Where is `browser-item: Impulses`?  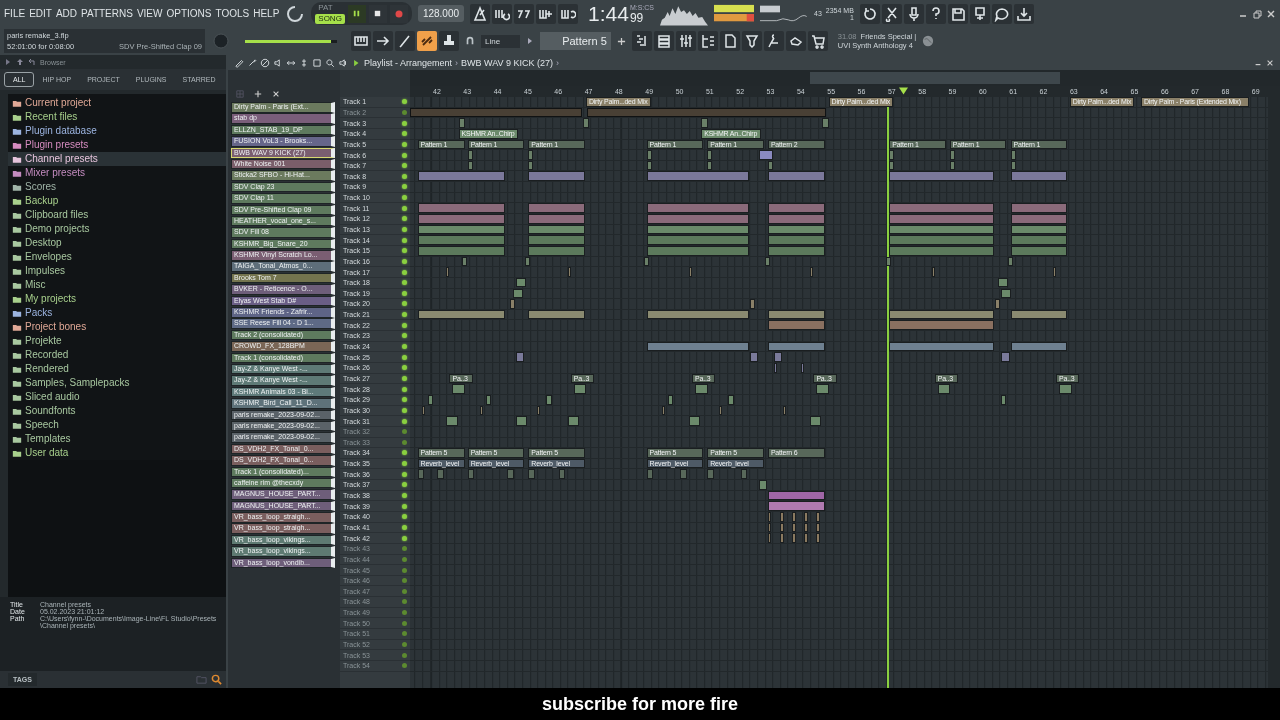
browser-item: Impulses is located at coordinates (117, 271).